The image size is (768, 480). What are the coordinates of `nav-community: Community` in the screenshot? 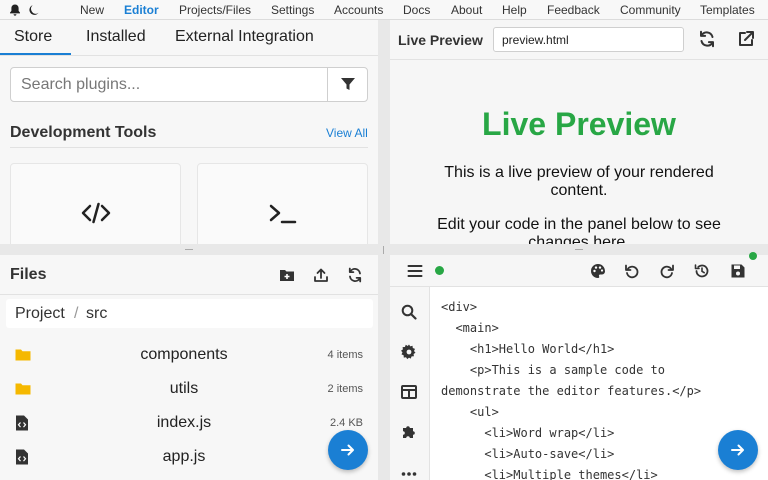 It's located at (650, 10).